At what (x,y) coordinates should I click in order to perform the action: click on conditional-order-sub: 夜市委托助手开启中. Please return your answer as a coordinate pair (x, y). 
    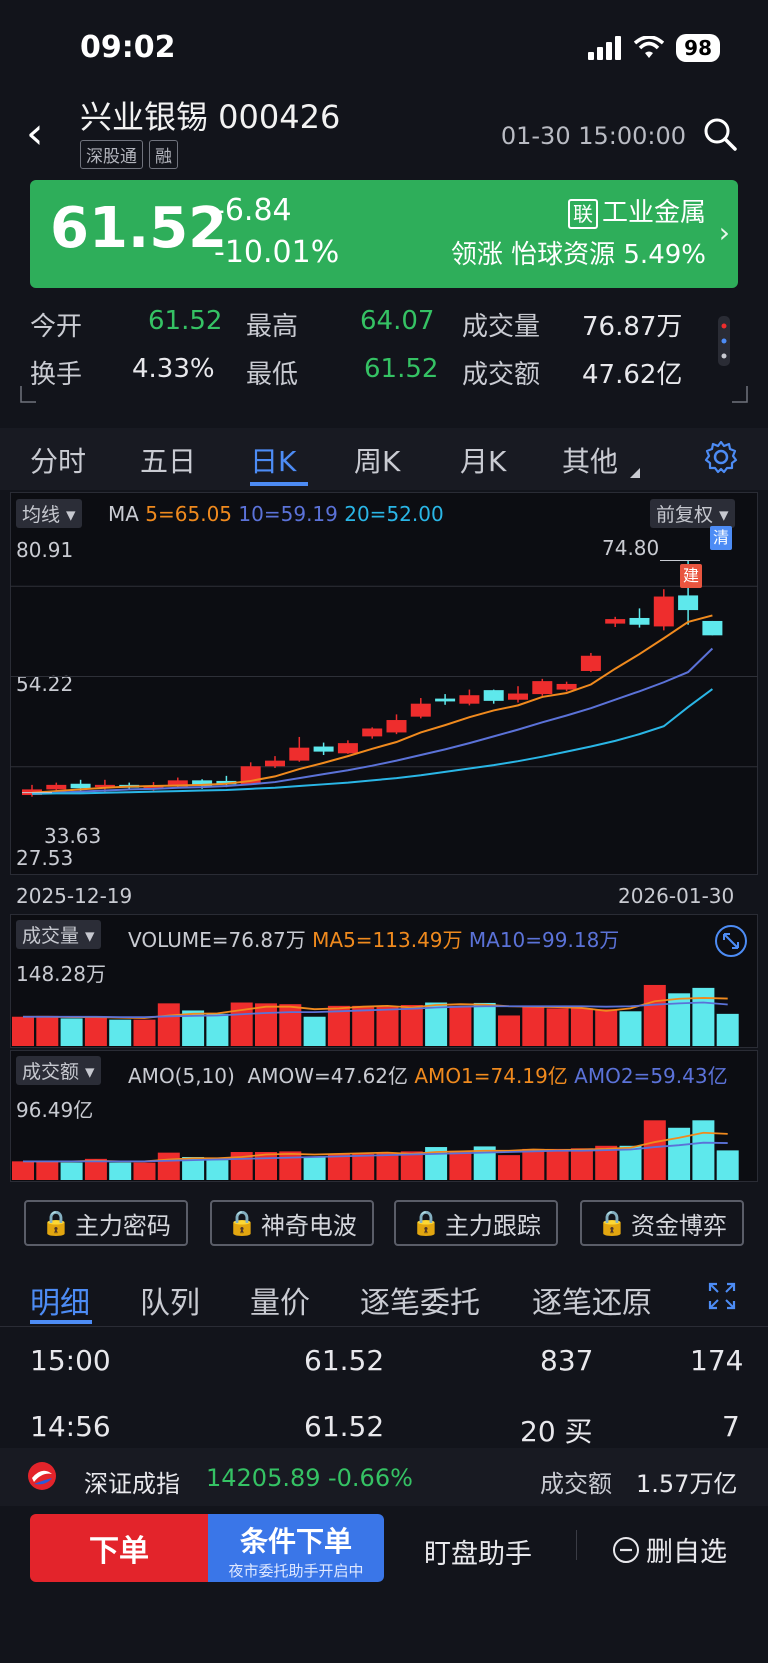
    Looking at the image, I should click on (296, 1571).